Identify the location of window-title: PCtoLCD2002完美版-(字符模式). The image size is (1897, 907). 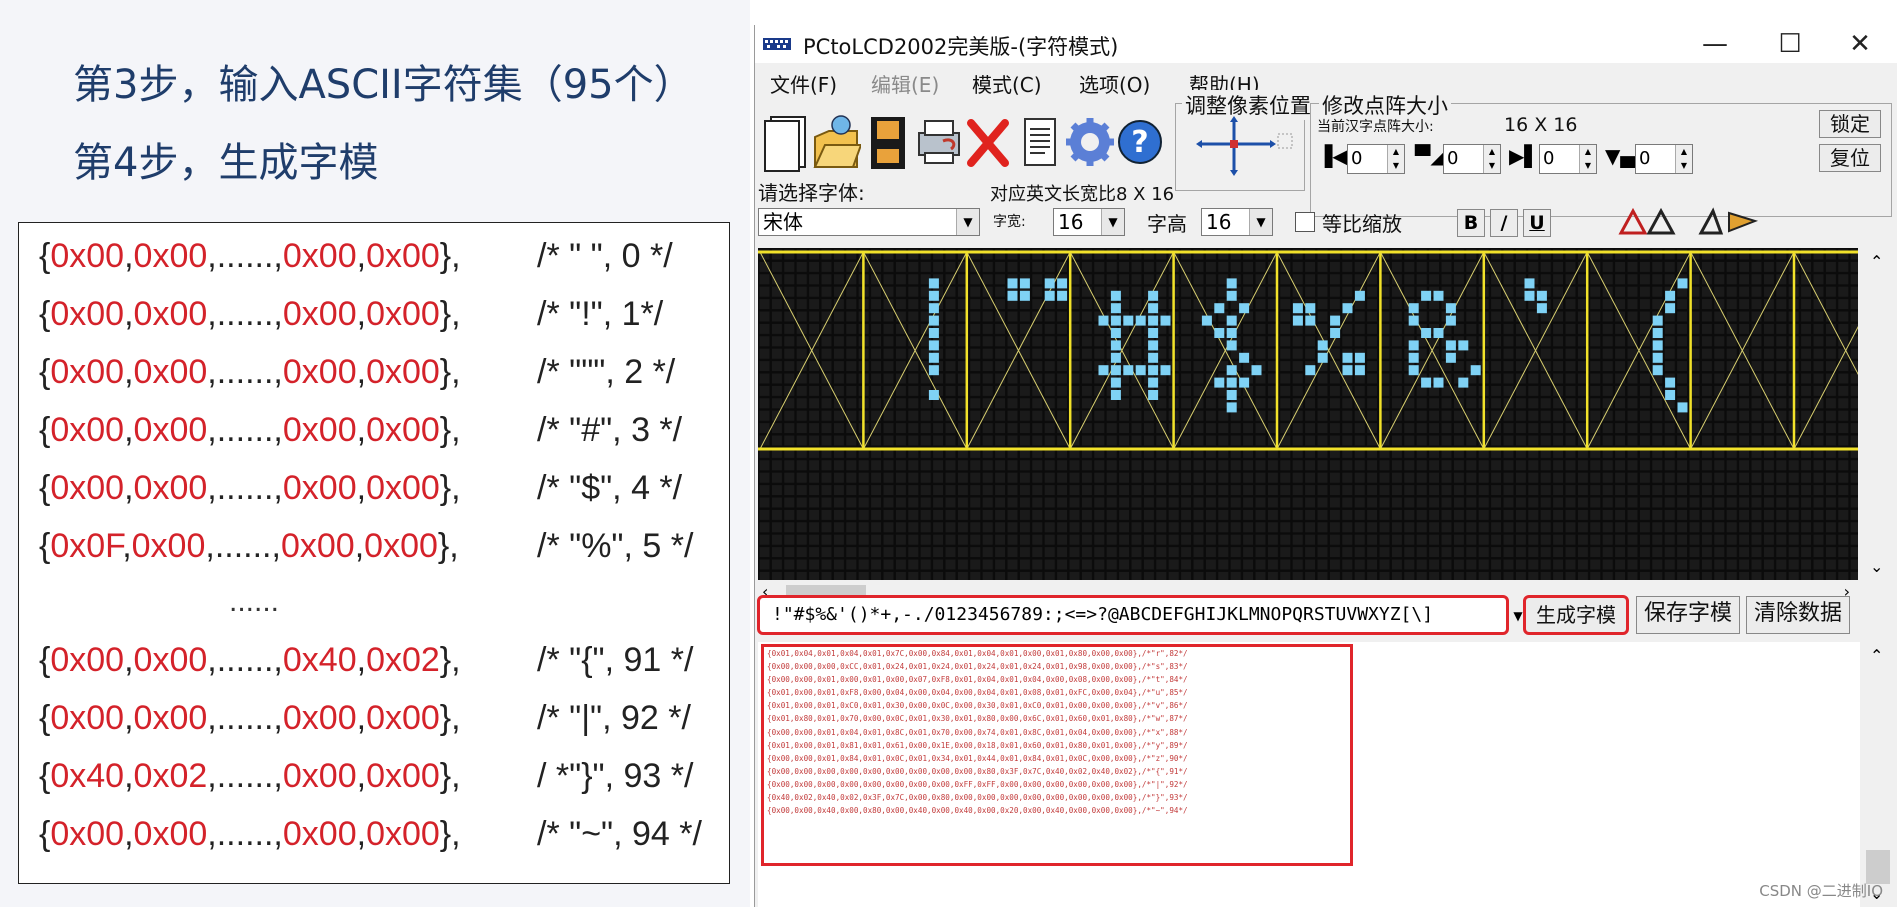
(961, 47).